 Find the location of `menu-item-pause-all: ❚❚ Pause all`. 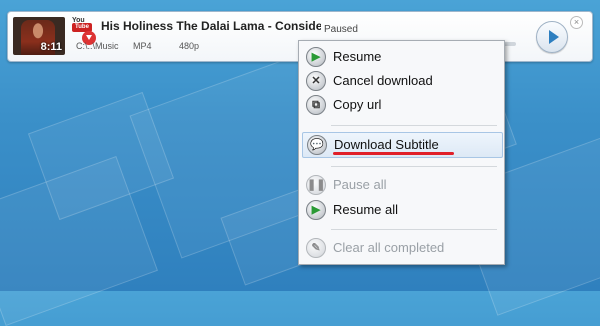

menu-item-pause-all: ❚❚ Pause all is located at coordinates (401, 185).